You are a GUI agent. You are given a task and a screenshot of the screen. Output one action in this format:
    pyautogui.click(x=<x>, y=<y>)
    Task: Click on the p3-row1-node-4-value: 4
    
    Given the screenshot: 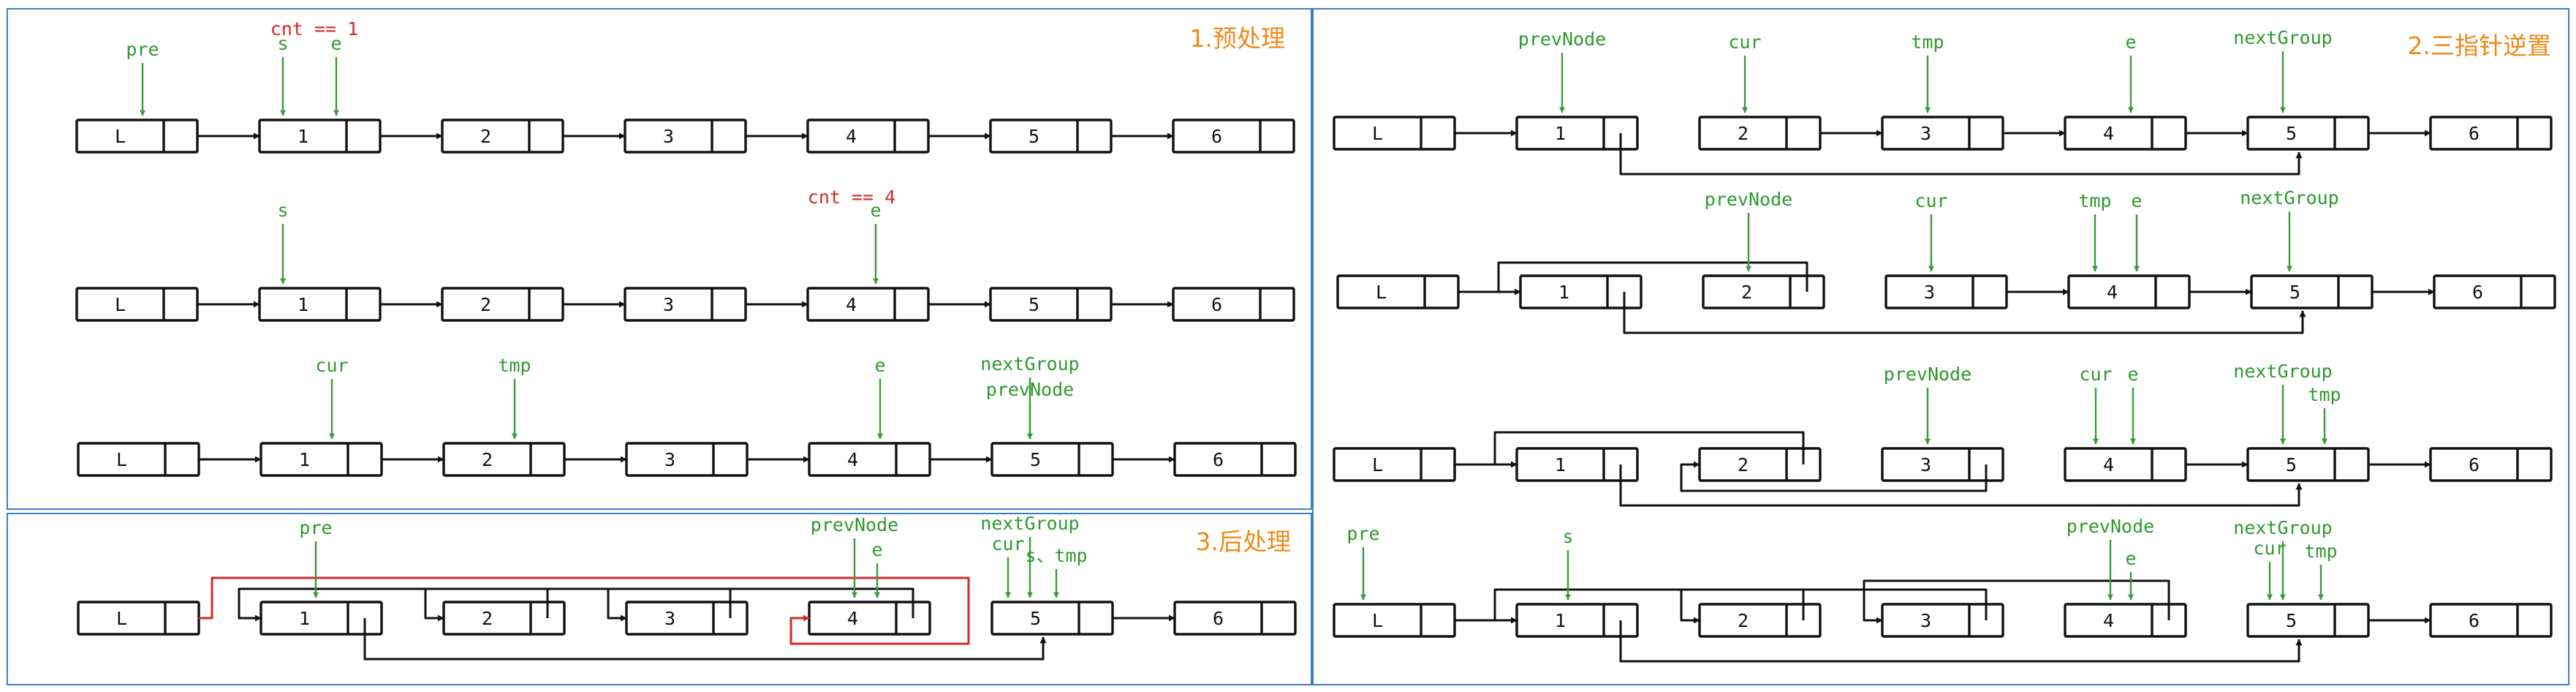 What is the action you would take?
    pyautogui.click(x=852, y=618)
    